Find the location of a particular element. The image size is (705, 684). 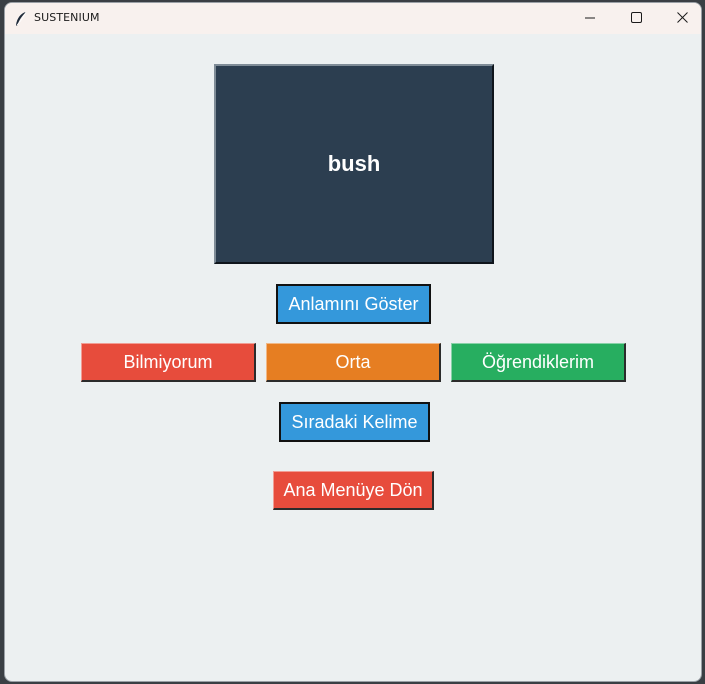

maximize-icon is located at coordinates (636, 19).